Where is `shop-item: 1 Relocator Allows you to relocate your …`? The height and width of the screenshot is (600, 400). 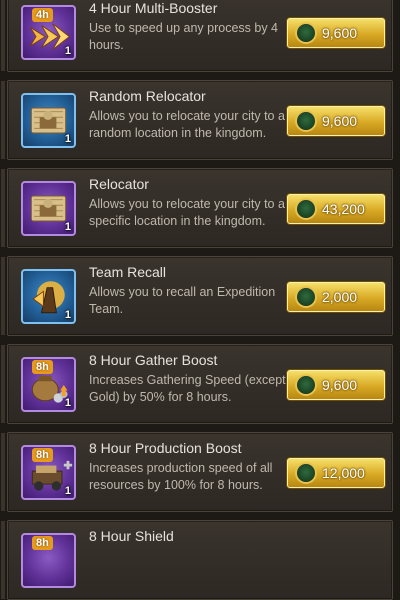 shop-item: 1 Relocator Allows you to relocate your … is located at coordinates (197, 208).